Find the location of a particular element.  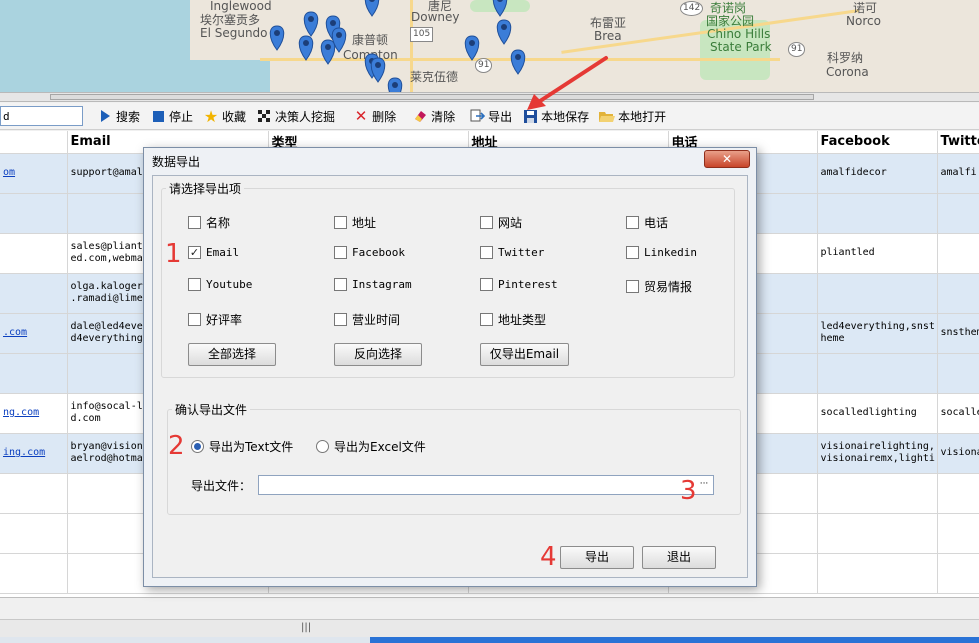

checkbox-field: Pinterest is located at coordinates (519, 284).